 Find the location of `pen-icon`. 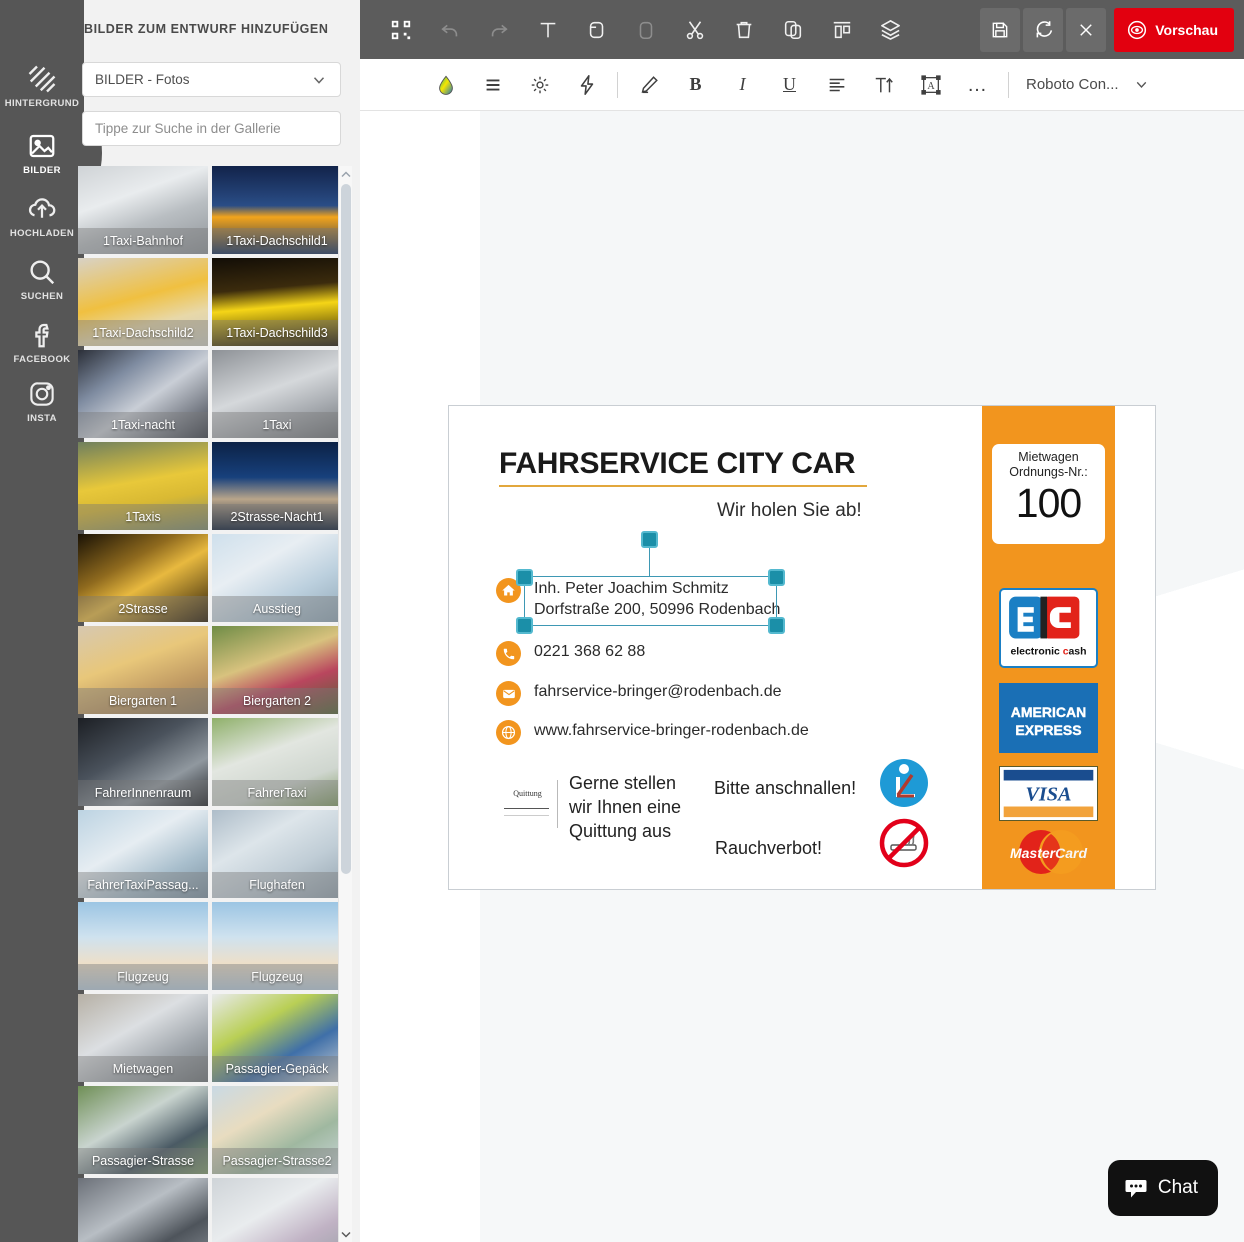

pen-icon is located at coordinates (648, 85).